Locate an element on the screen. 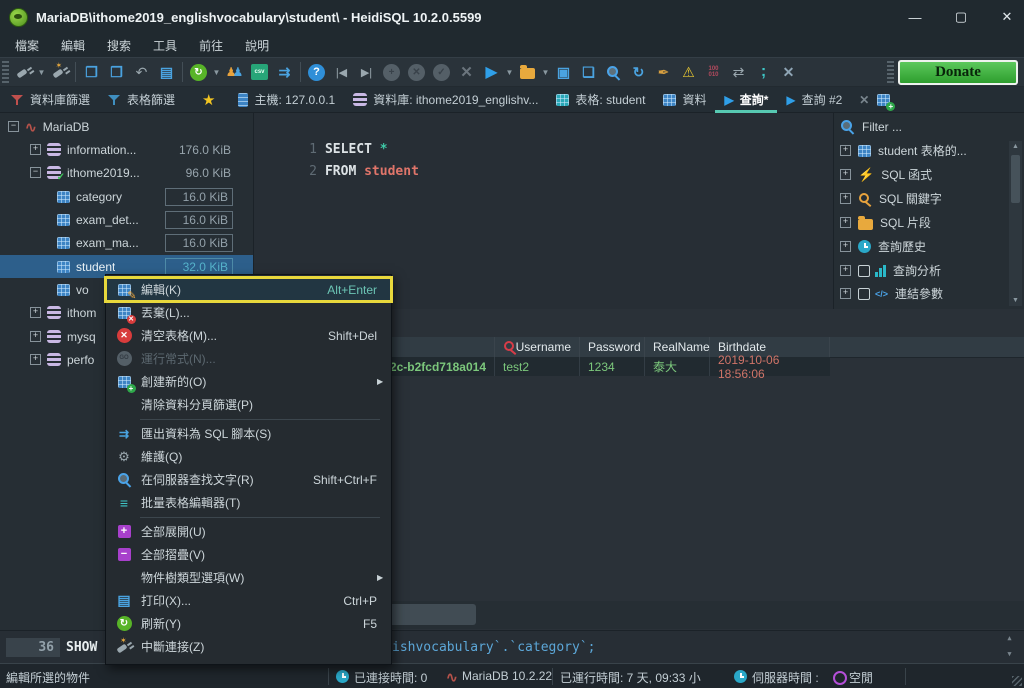 The image size is (1024, 688). csv-export-icon: csv is located at coordinates (259, 72).